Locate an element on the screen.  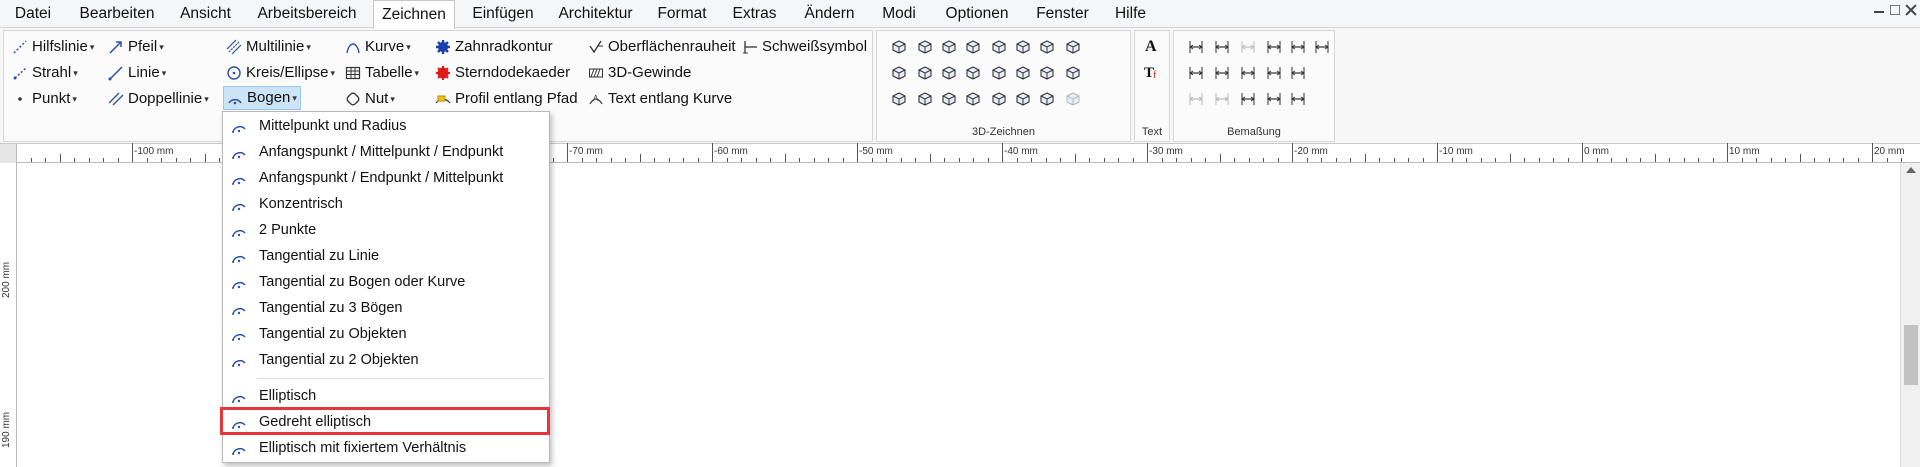
dim-chain-icon is located at coordinates (1248, 73).